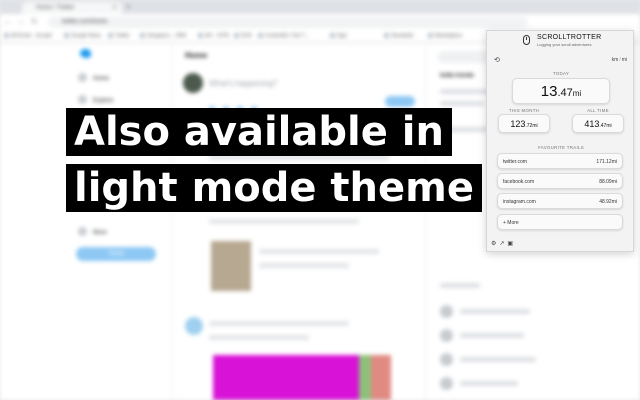 This screenshot has width=640, height=400. I want to click on alltime-value: 413.47mi, so click(598, 124).